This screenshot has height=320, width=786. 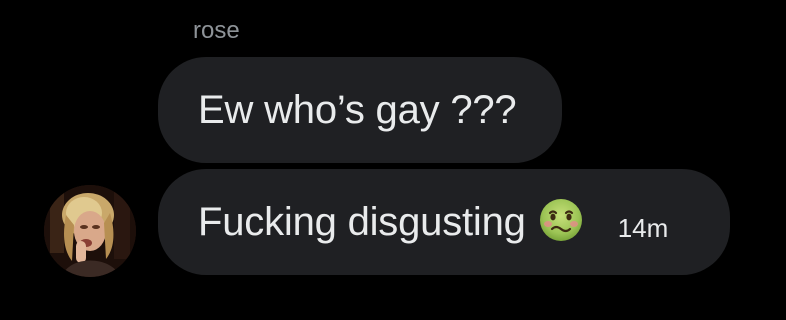 What do you see at coordinates (643, 228) in the screenshot?
I see `message-timestamp: 14m` at bounding box center [643, 228].